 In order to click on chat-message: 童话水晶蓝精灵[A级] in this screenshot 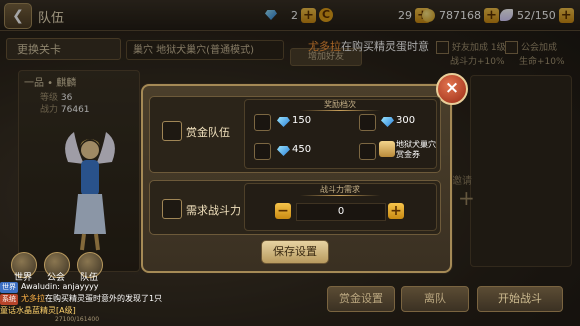, I will do `click(160, 310)`.